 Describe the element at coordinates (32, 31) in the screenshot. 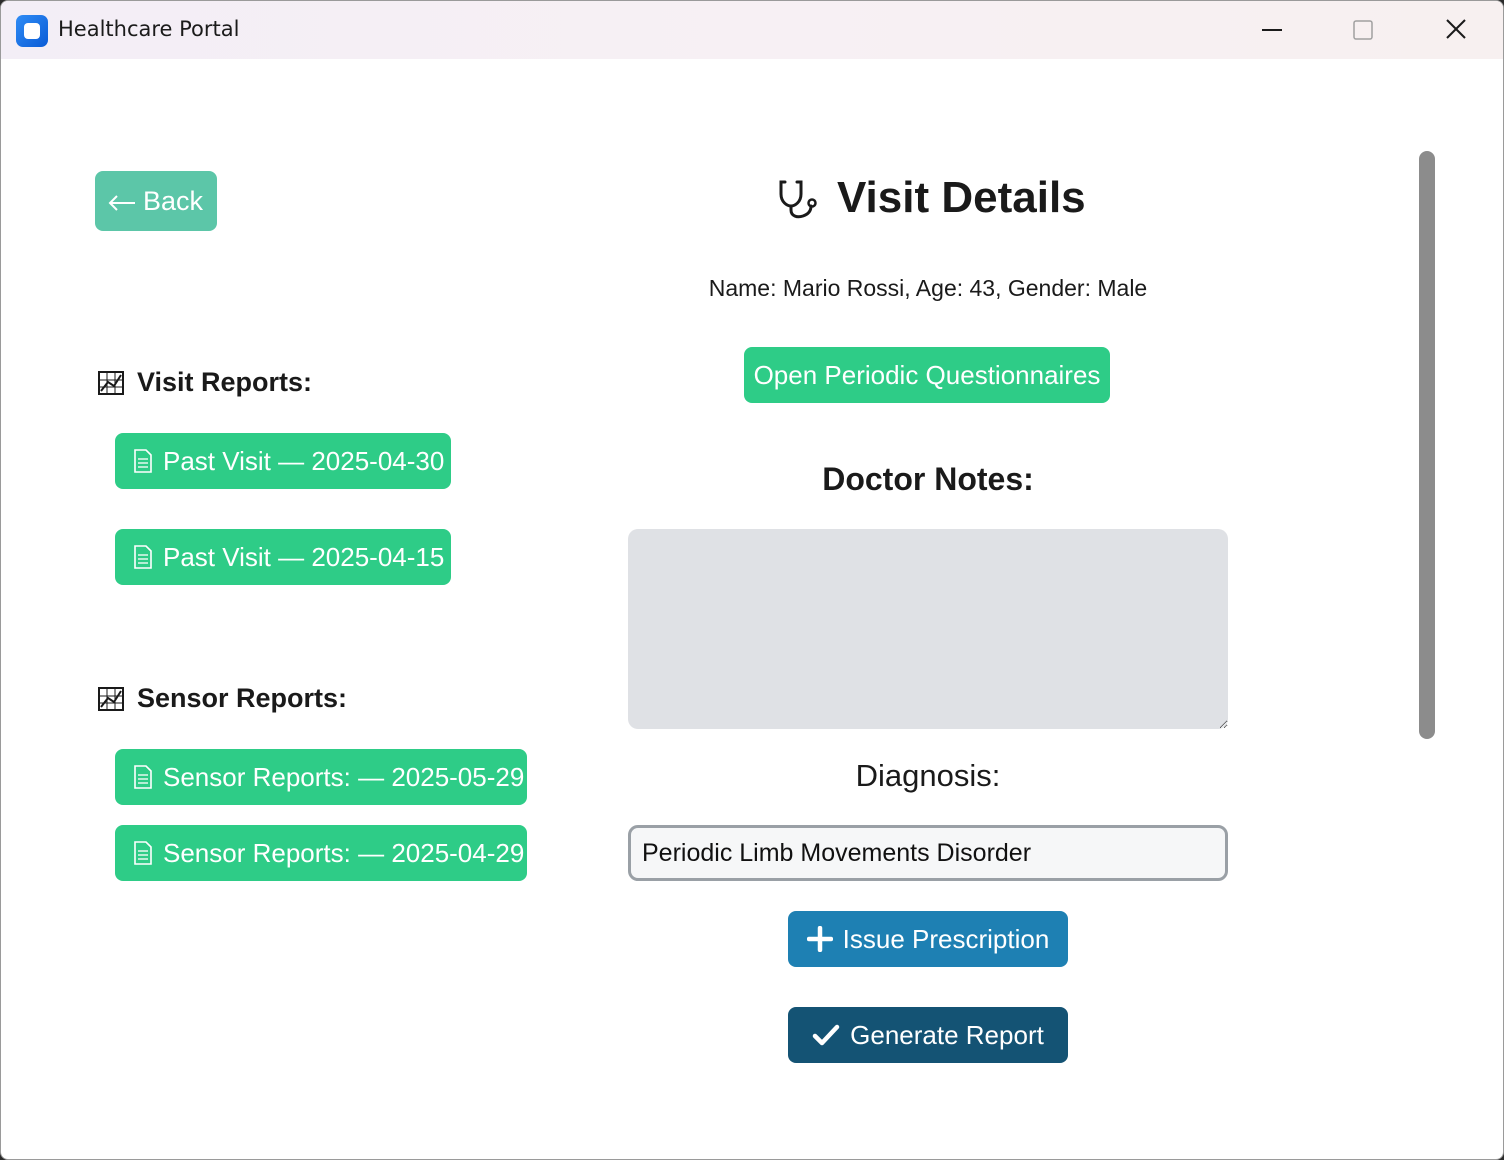

I see `app-icon` at that location.